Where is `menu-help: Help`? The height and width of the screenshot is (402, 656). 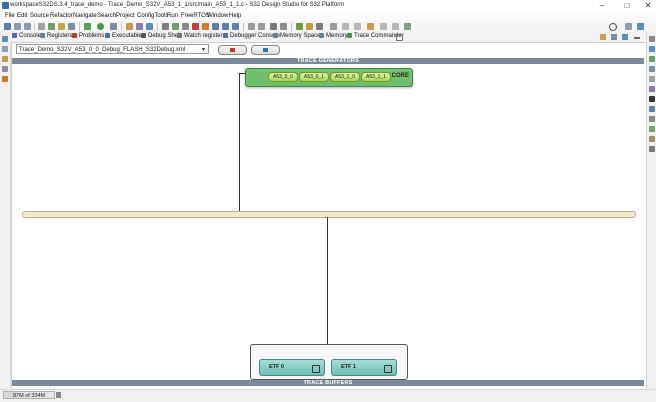
menu-help: Help is located at coordinates (235, 16).